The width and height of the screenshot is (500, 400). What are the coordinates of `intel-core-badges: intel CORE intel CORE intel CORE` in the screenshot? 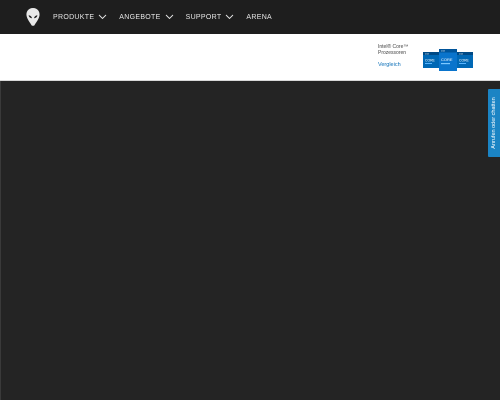 It's located at (448, 60).